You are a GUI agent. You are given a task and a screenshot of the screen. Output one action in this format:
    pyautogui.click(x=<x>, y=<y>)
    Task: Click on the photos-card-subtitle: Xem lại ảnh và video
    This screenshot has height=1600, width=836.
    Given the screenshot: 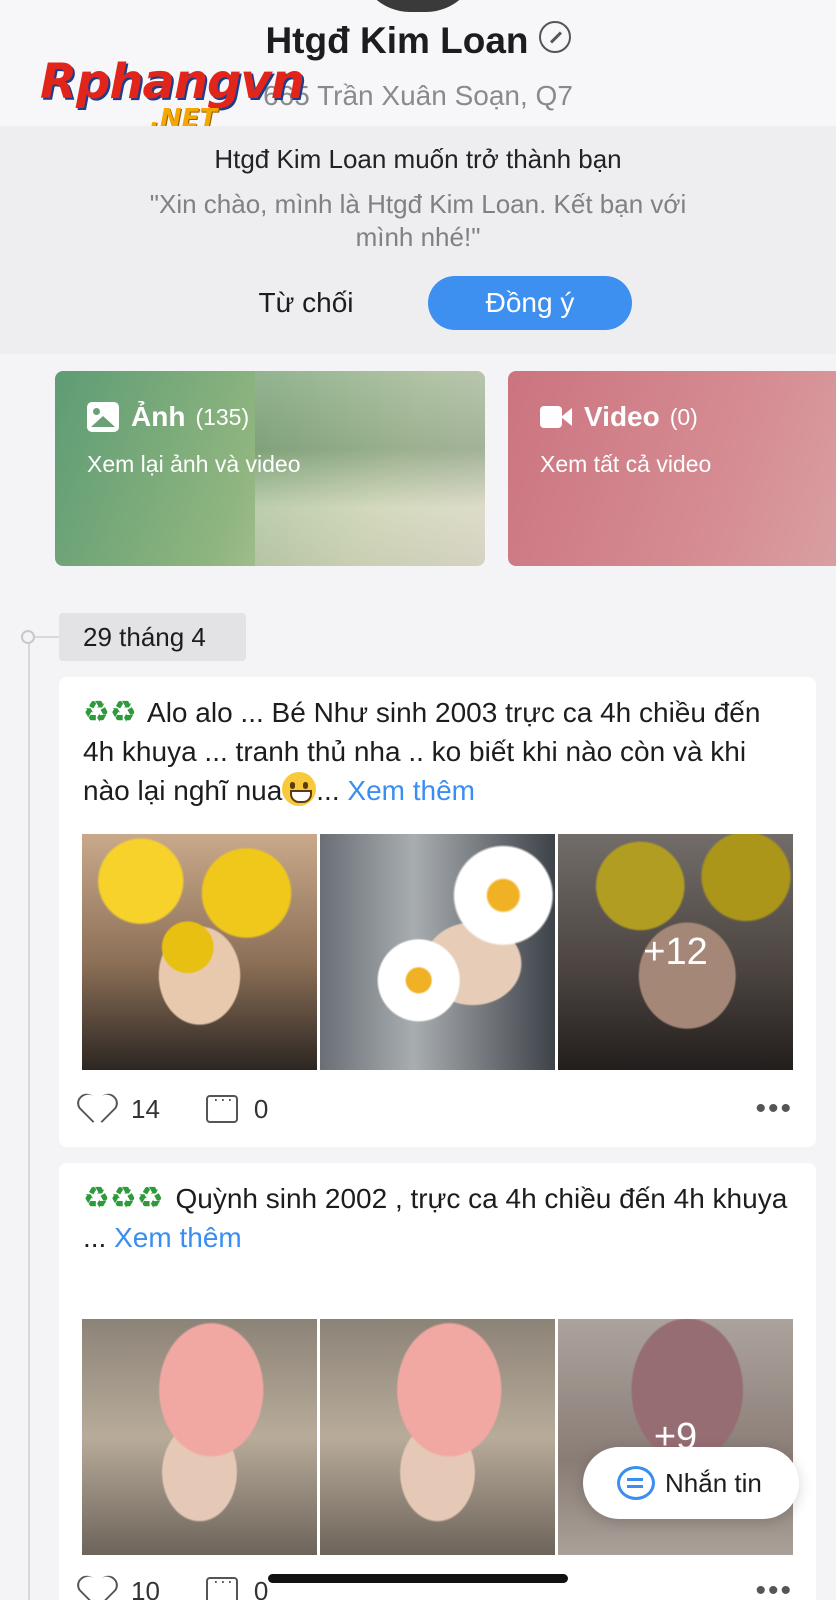 What is the action you would take?
    pyautogui.click(x=194, y=464)
    